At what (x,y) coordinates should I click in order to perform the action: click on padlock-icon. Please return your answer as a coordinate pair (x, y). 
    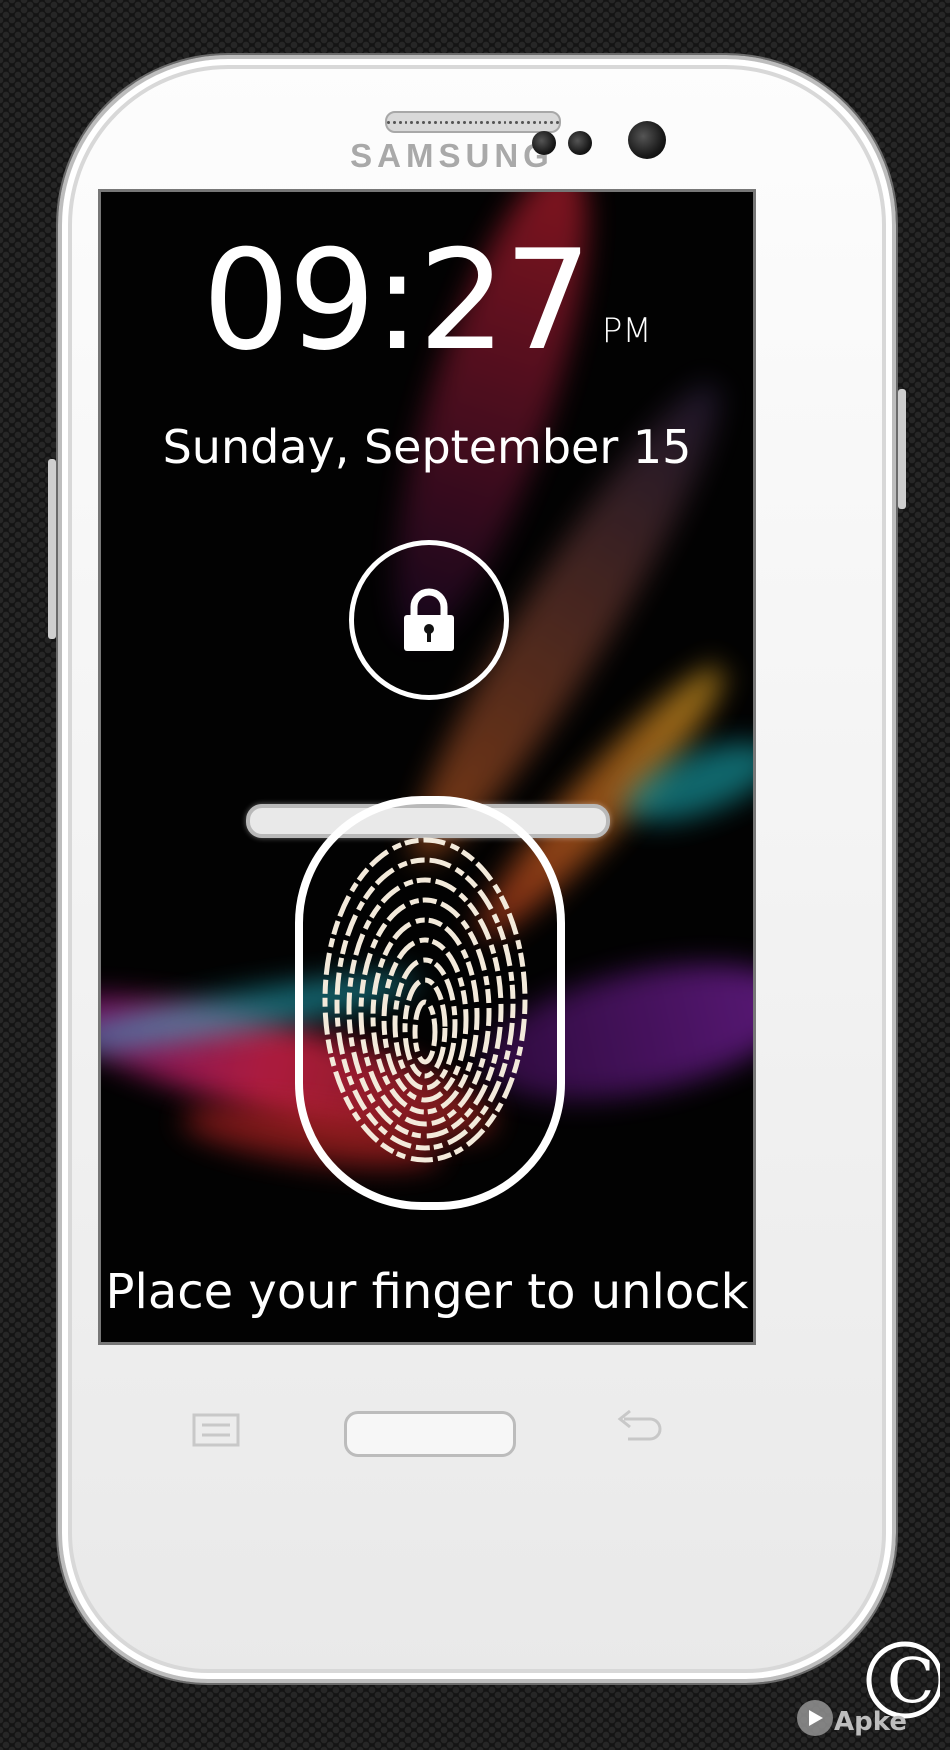
    Looking at the image, I should click on (429, 619).